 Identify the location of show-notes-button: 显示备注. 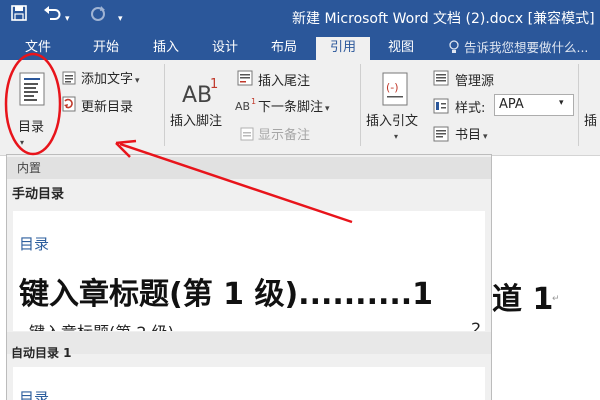
(284, 133).